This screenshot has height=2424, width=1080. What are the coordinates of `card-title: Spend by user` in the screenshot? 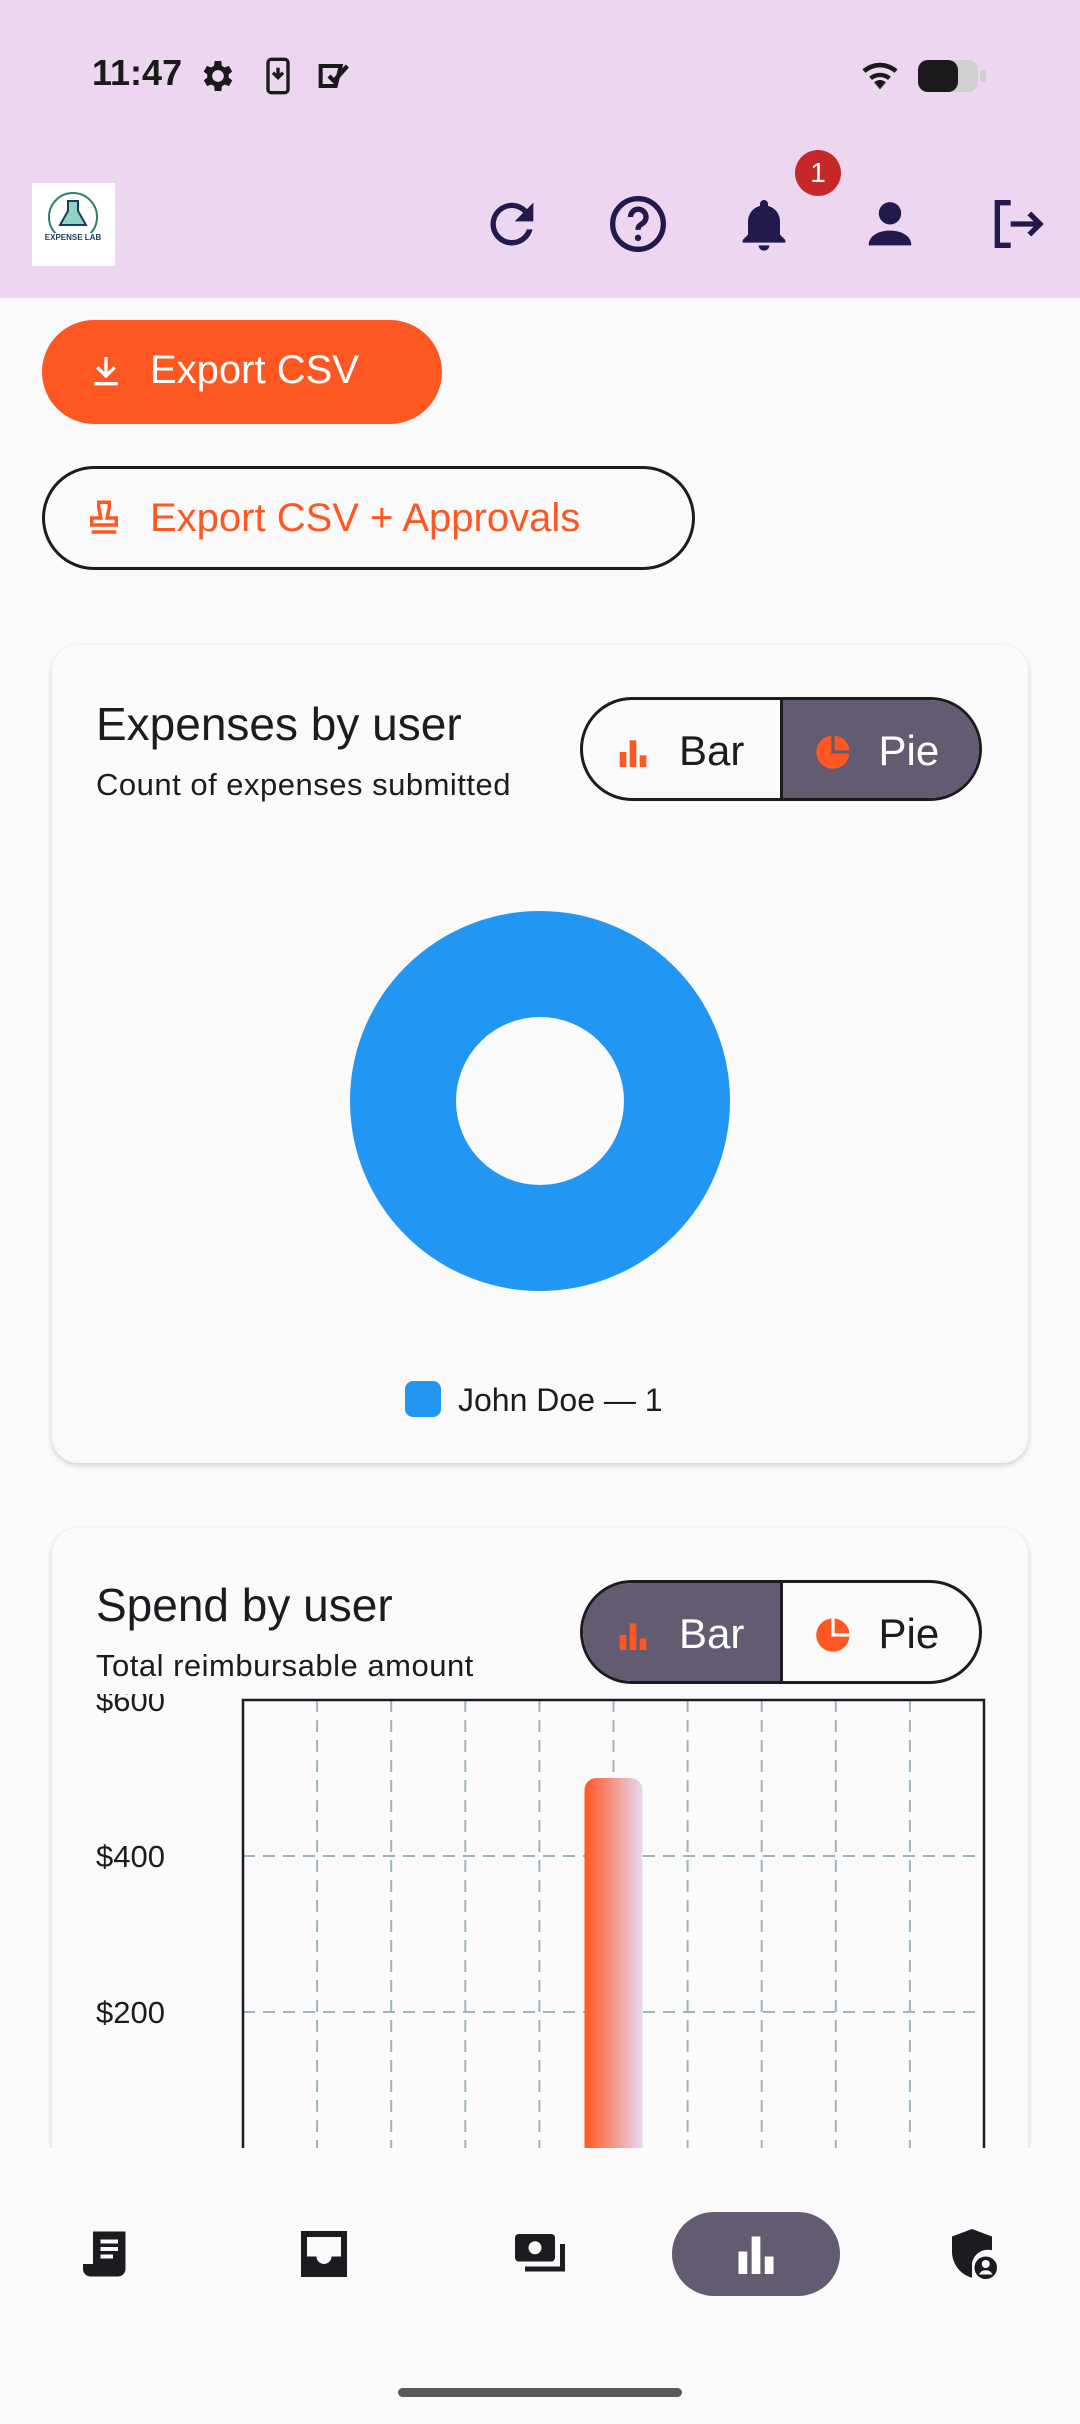 It's located at (244, 1605).